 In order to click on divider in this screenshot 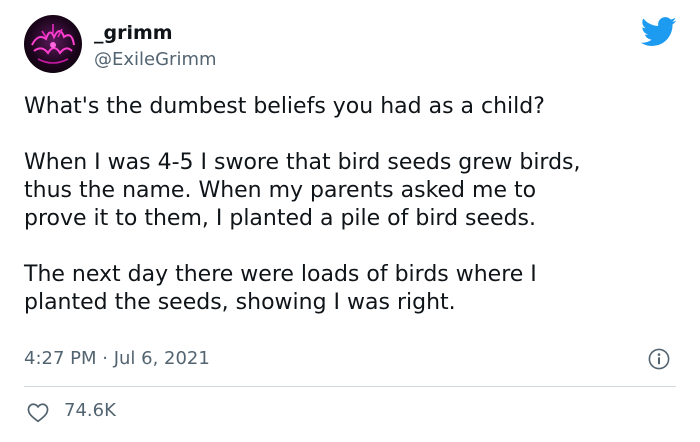, I will do `click(350, 386)`.